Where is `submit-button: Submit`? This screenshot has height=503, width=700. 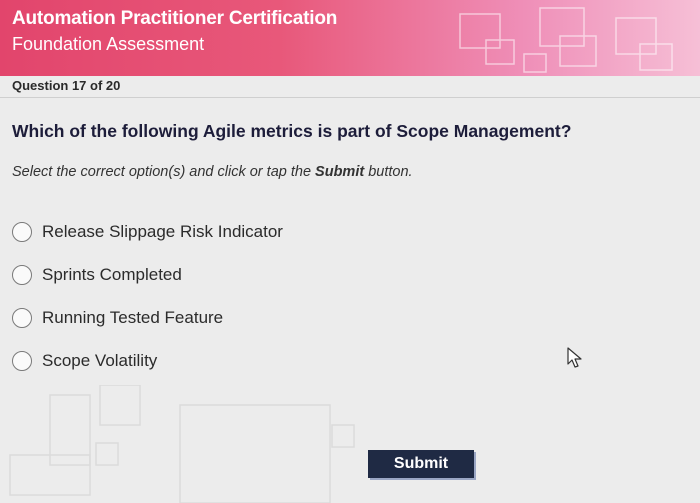 submit-button: Submit is located at coordinates (421, 464).